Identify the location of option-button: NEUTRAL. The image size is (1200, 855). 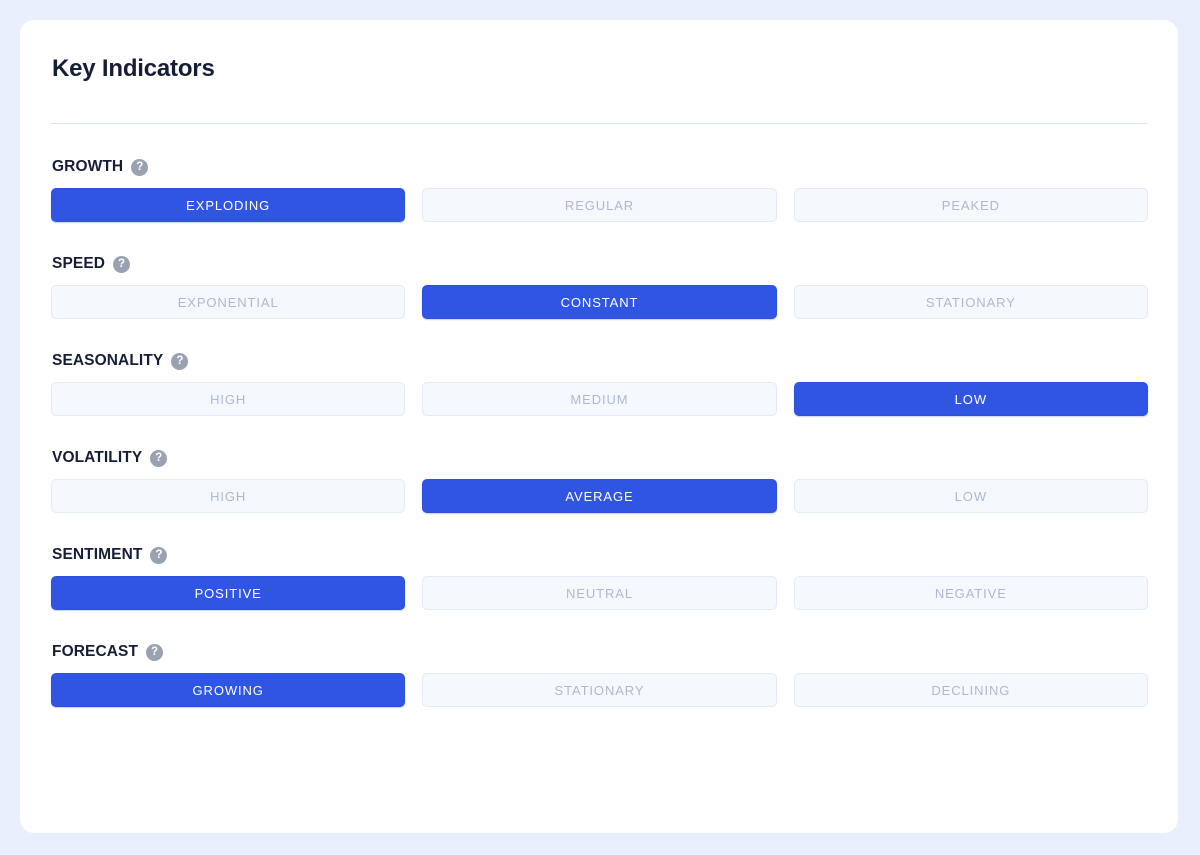
(599, 593).